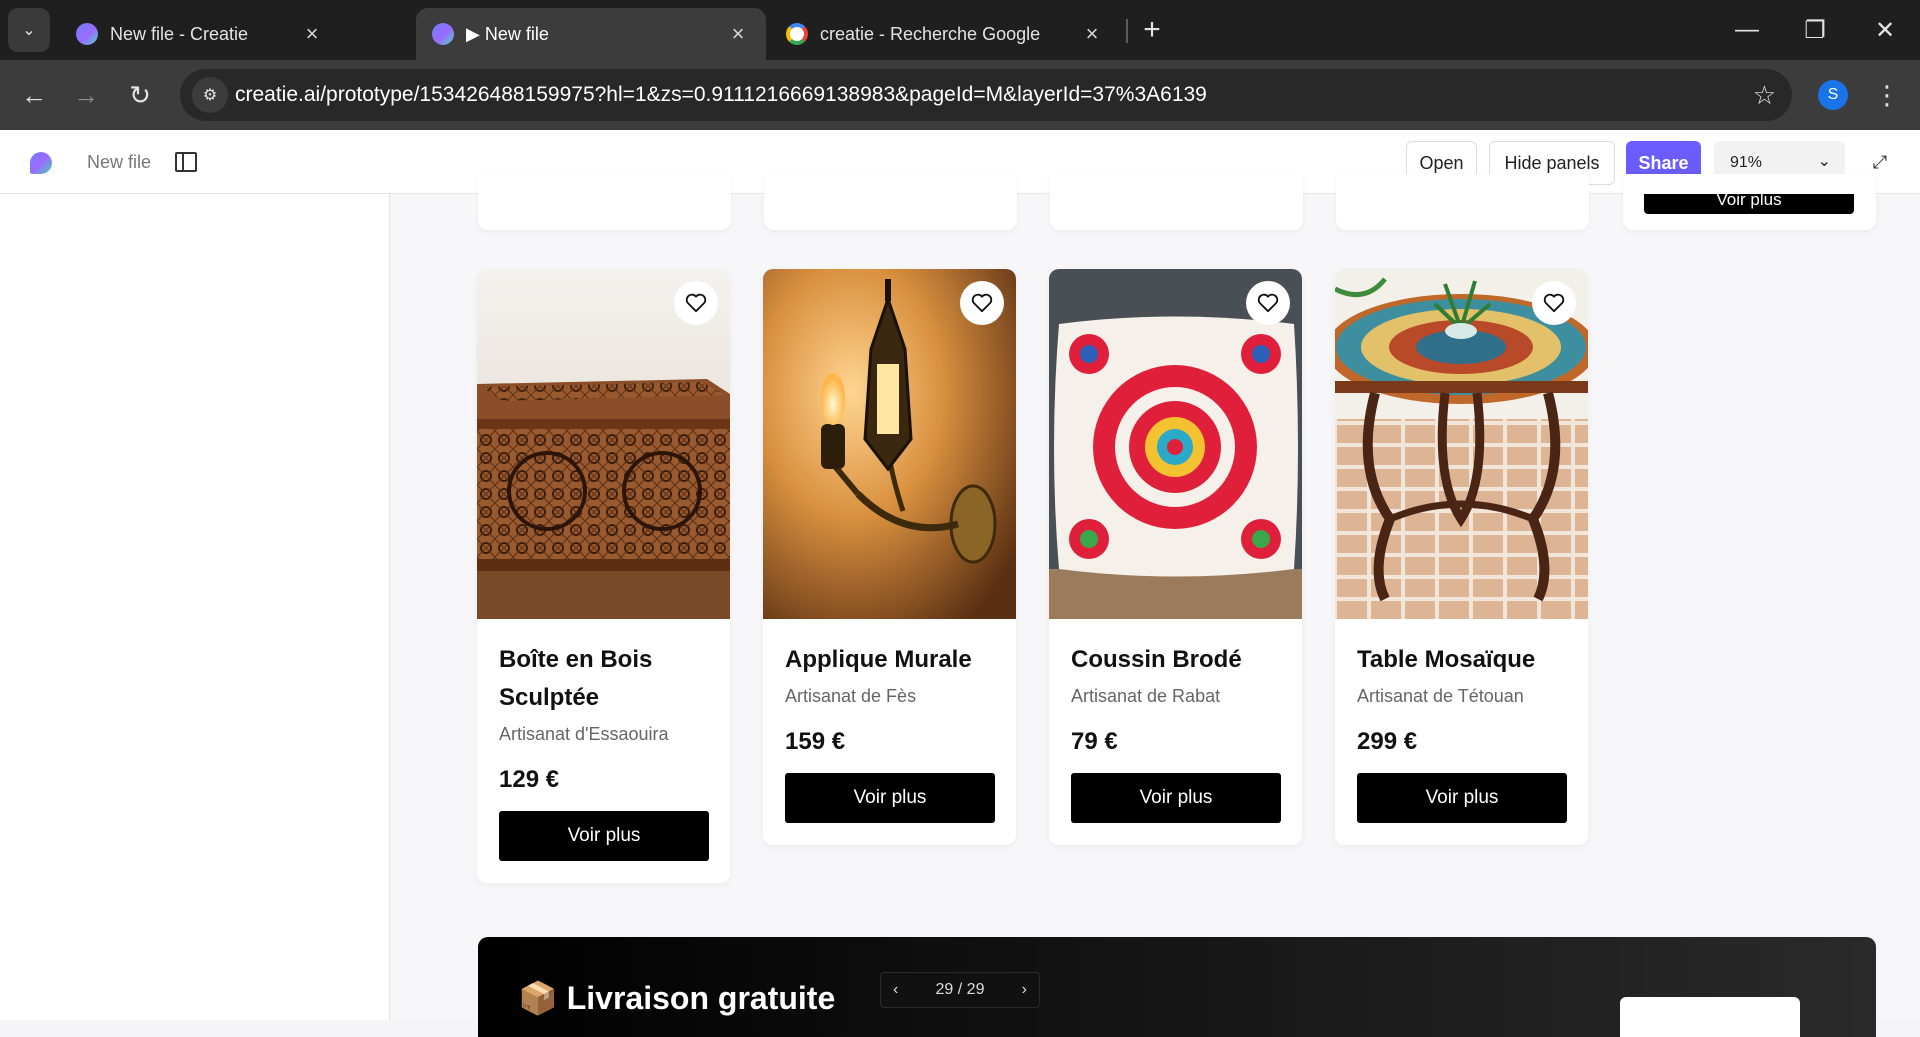 Image resolution: width=1920 pixels, height=1037 pixels. What do you see at coordinates (584, 734) in the screenshot?
I see `product-origin: Artisanat d'Essaouira` at bounding box center [584, 734].